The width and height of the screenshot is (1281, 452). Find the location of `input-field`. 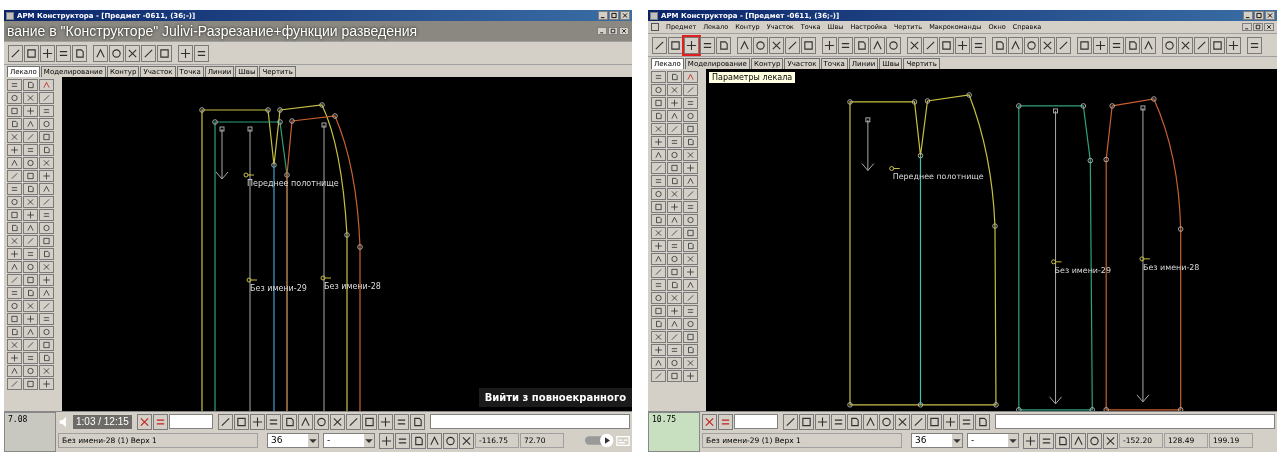

input-field is located at coordinates (190, 421).